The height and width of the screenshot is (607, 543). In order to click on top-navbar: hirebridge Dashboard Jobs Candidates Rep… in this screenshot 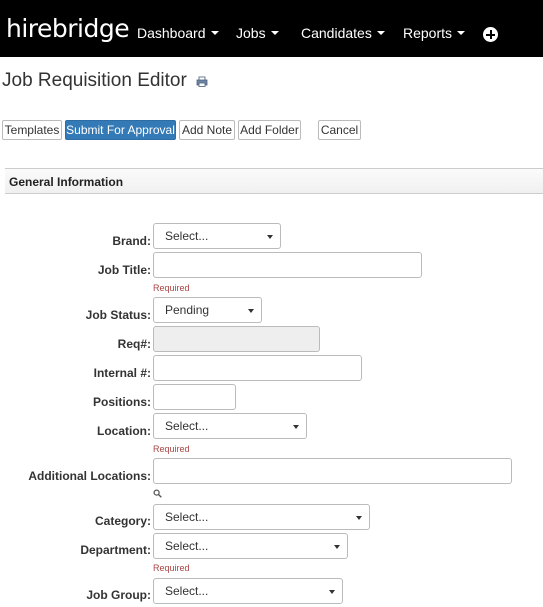, I will do `click(271, 28)`.